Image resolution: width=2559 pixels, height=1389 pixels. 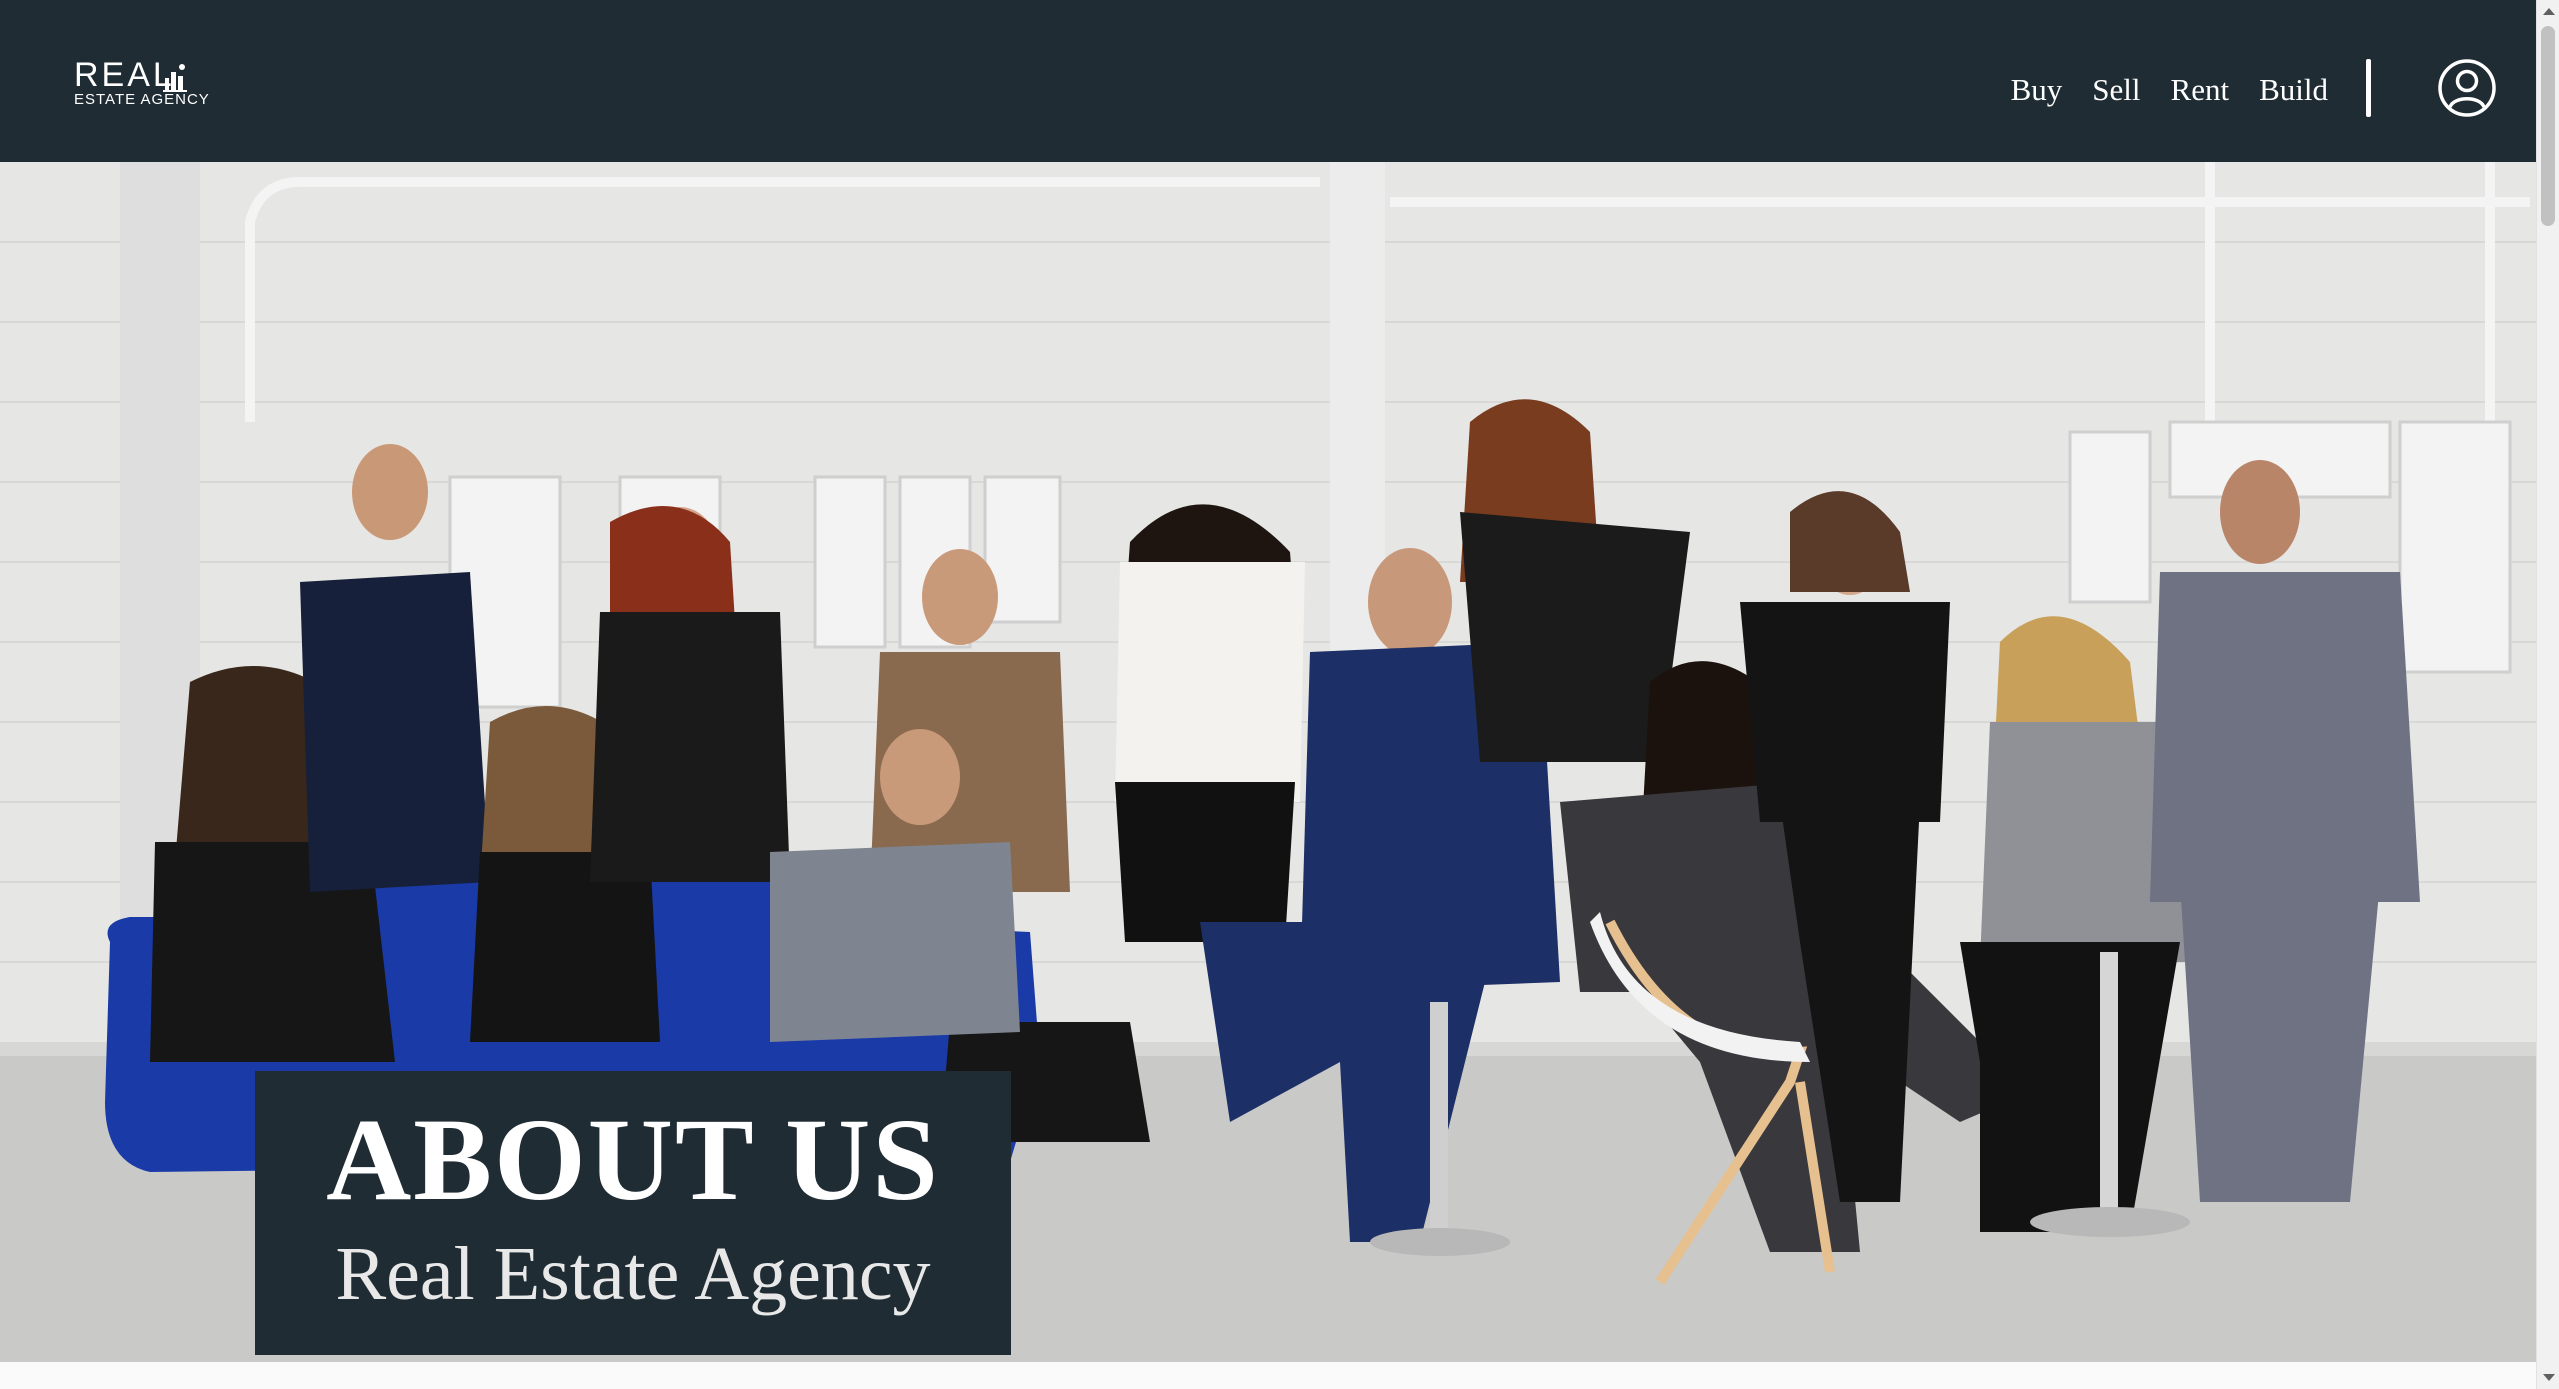 I want to click on nav-link-buy: Buy, so click(x=2037, y=90).